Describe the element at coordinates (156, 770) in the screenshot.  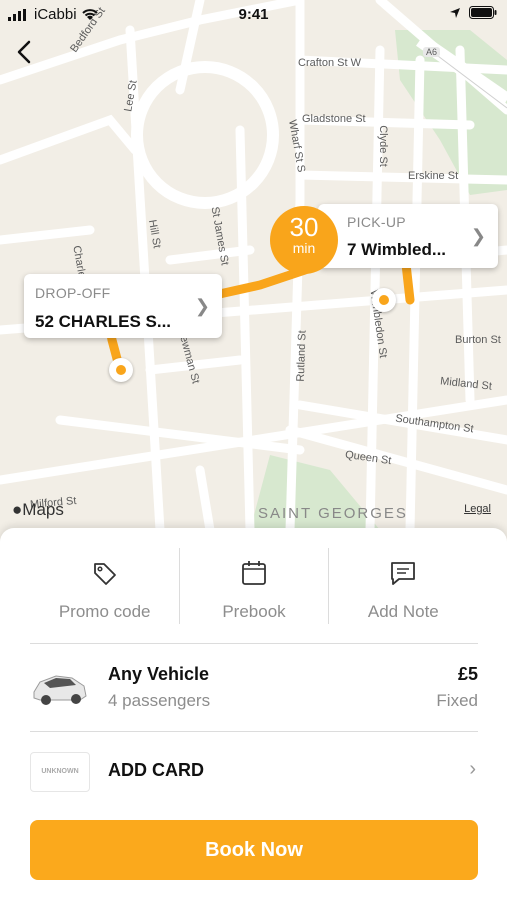
I see `add-card-label: ADD CARD` at that location.